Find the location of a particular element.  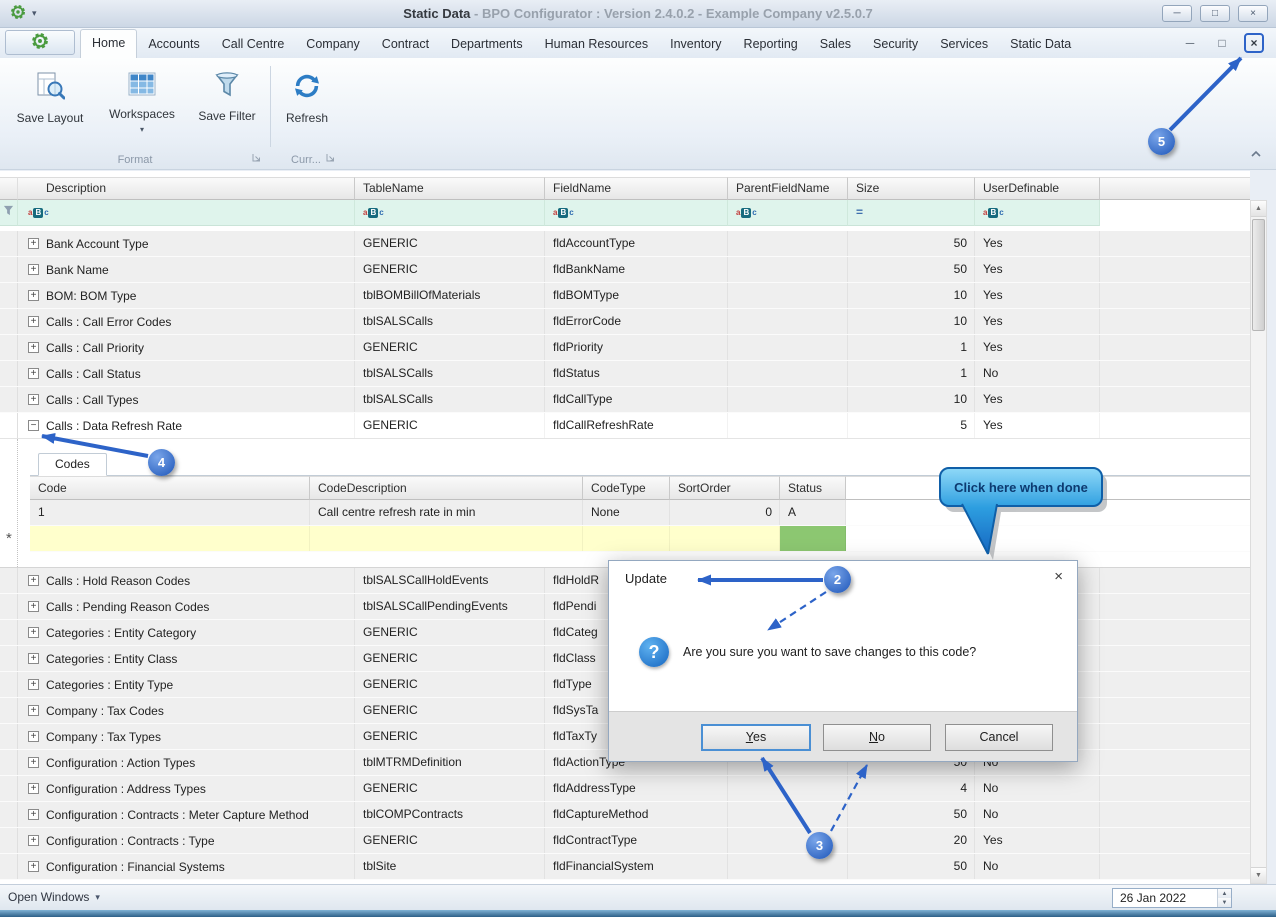

ribbon-minimize-button: ─ is located at coordinates (1190, 43).